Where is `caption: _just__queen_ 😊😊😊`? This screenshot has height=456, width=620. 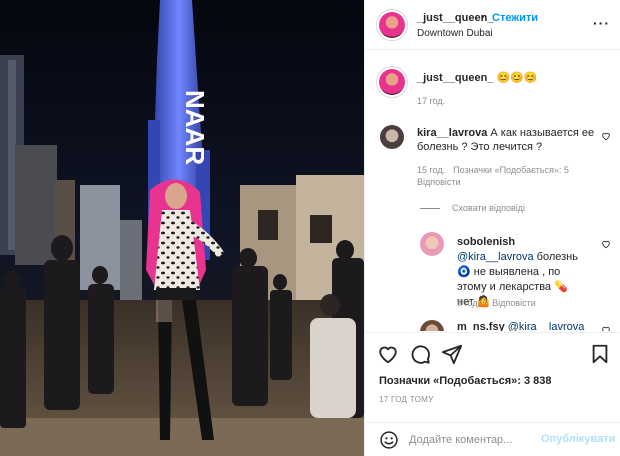
caption: _just__queen_ 😊😊😊 is located at coordinates (477, 77).